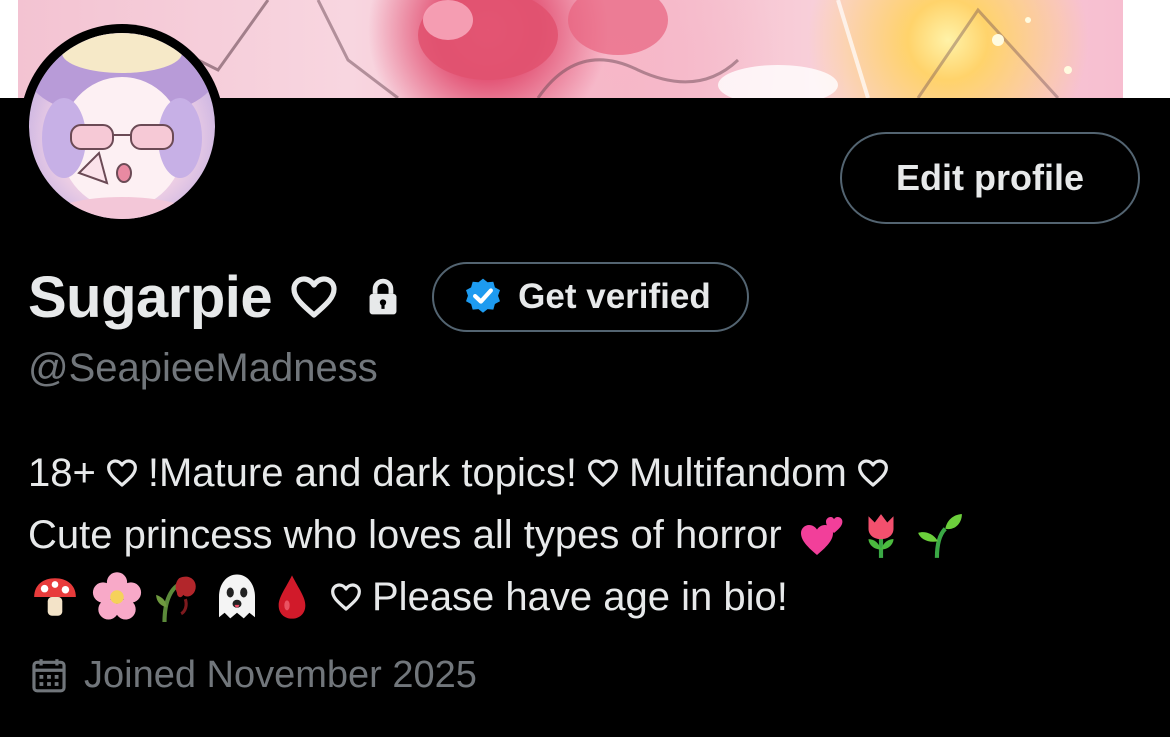 Image resolution: width=1170 pixels, height=737 pixels. Describe the element at coordinates (990, 178) in the screenshot. I see `edit-profile-button: Edit profile` at that location.